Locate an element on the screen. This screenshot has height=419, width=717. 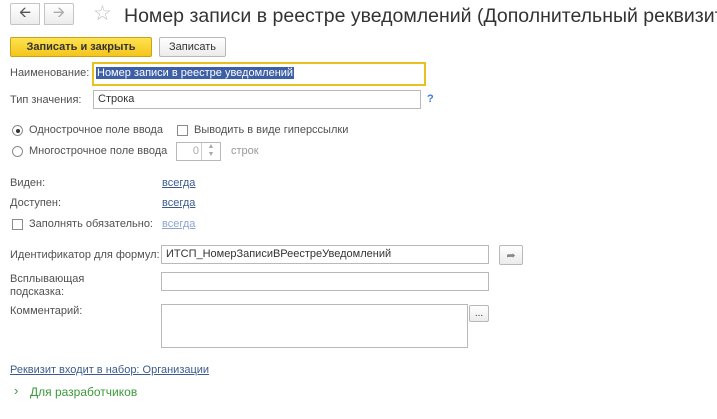
refresh-button: ➦ is located at coordinates (511, 255).